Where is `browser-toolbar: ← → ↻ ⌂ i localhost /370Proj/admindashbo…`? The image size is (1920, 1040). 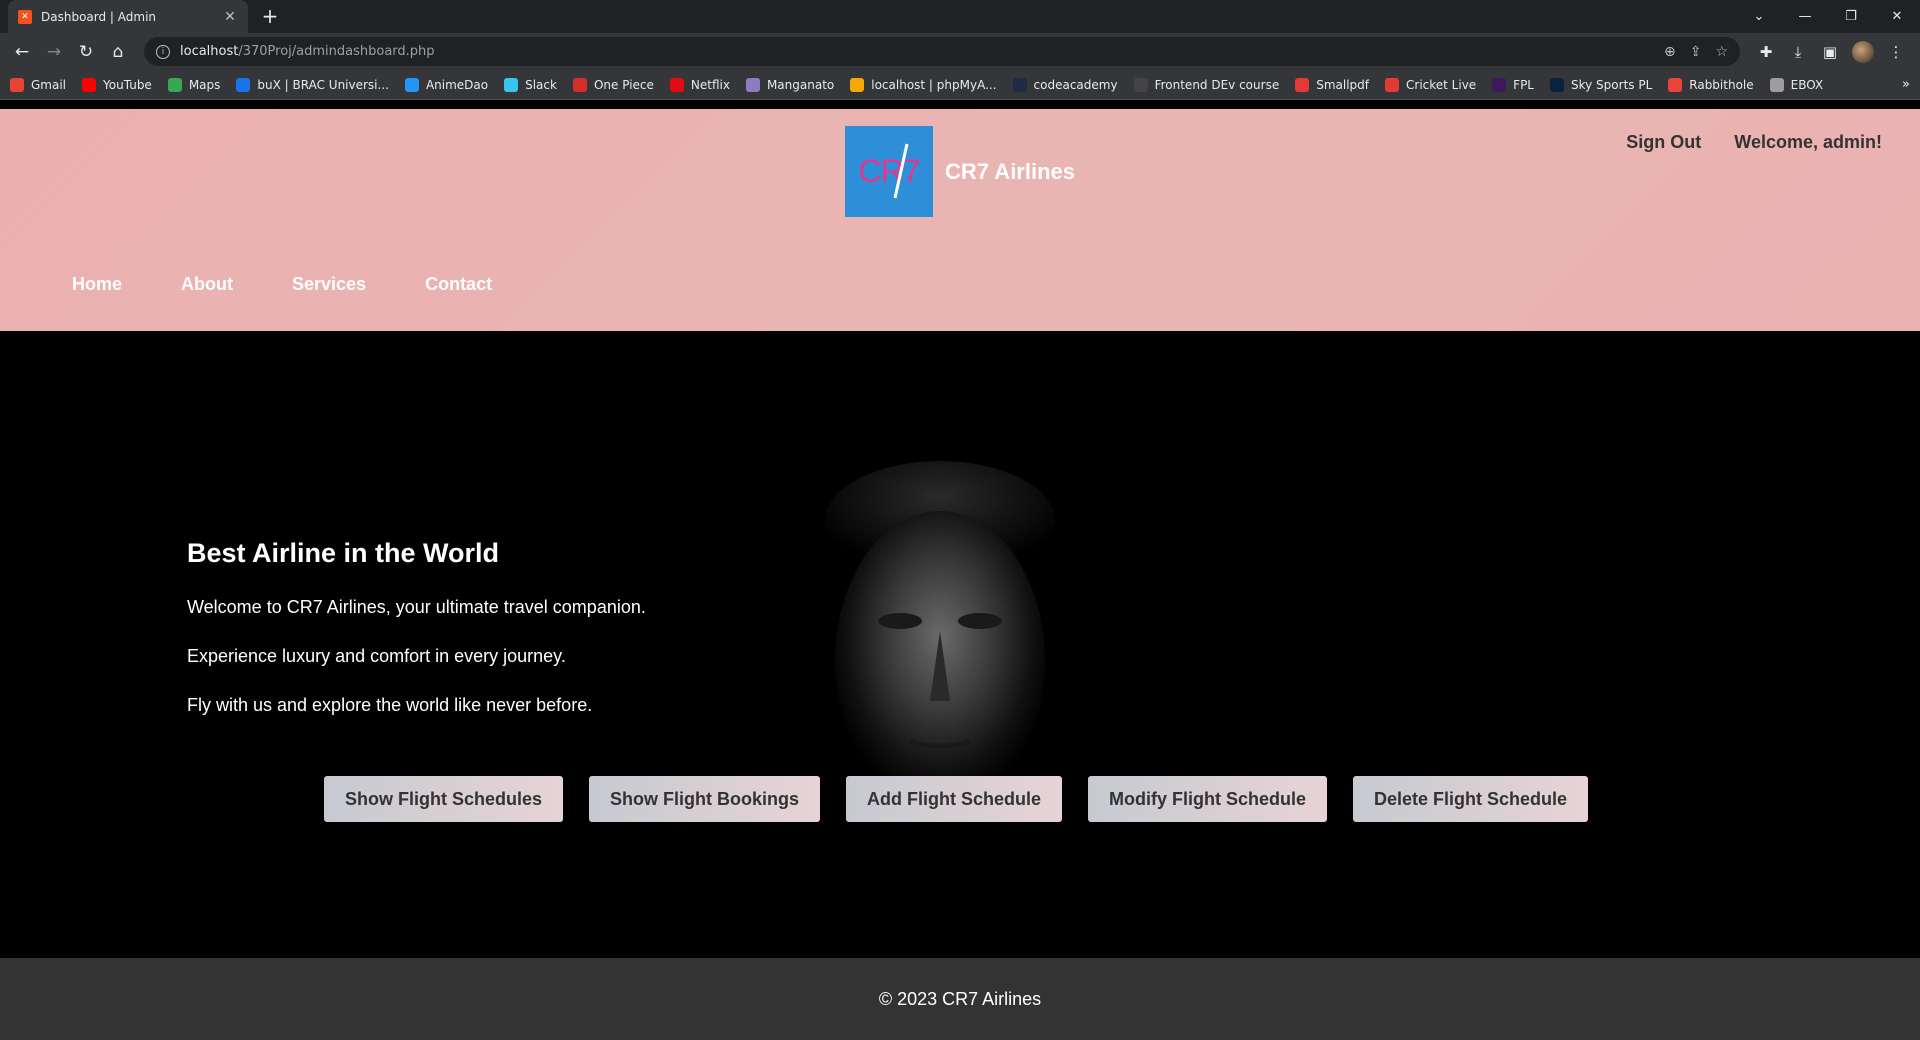
browser-toolbar: ← → ↻ ⌂ i localhost /370Proj/admindashbo… is located at coordinates (960, 51).